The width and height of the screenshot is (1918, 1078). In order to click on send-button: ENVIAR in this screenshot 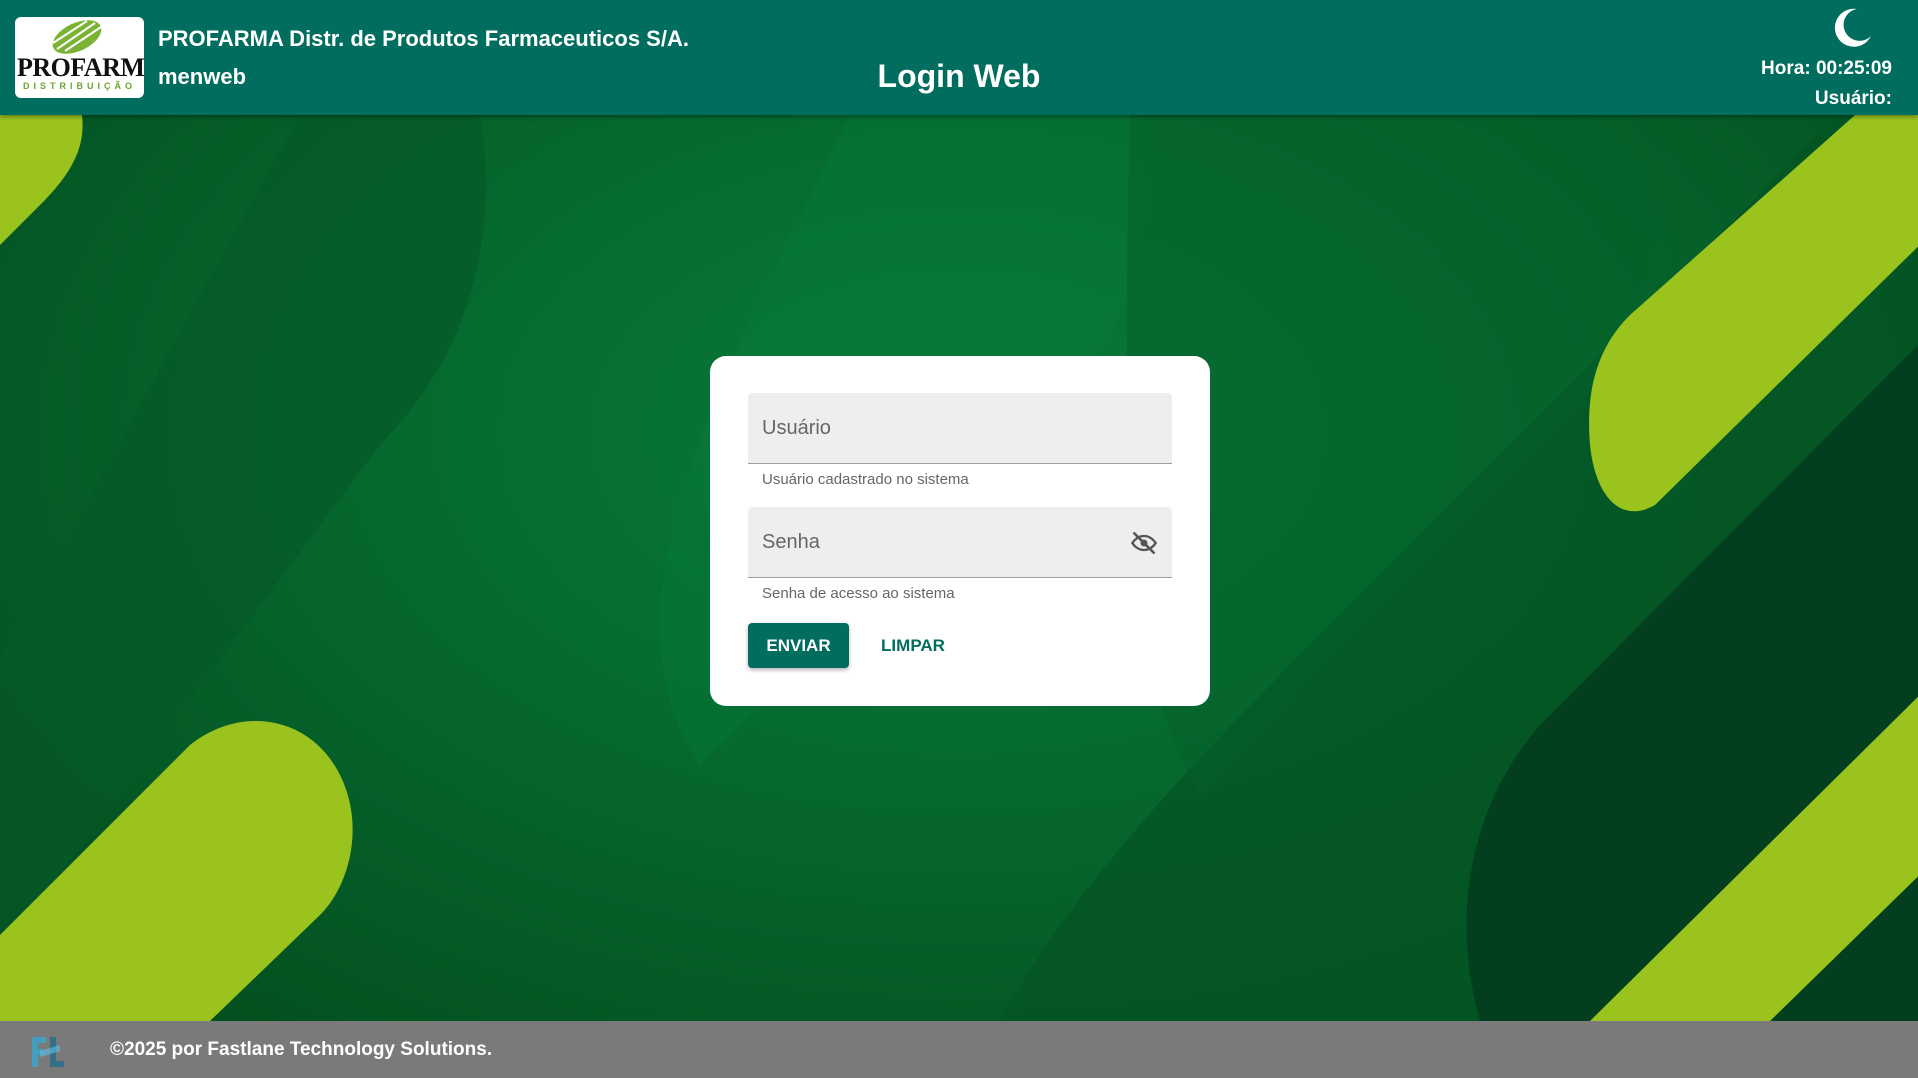, I will do `click(798, 645)`.